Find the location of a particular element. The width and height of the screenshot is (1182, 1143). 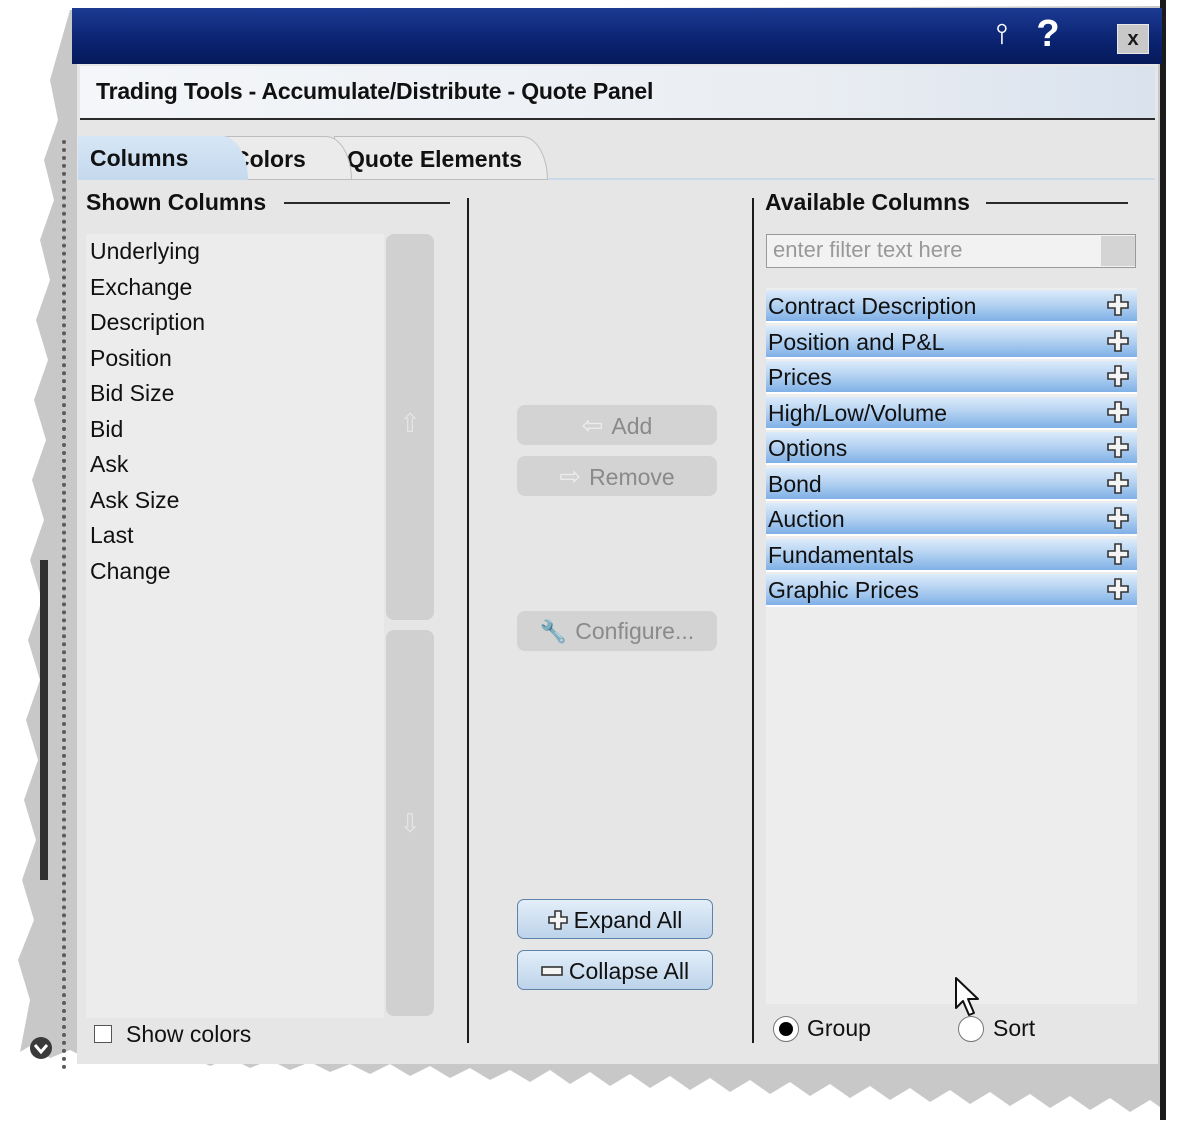

available-group-row: High/Low/Volume is located at coordinates (951, 413).